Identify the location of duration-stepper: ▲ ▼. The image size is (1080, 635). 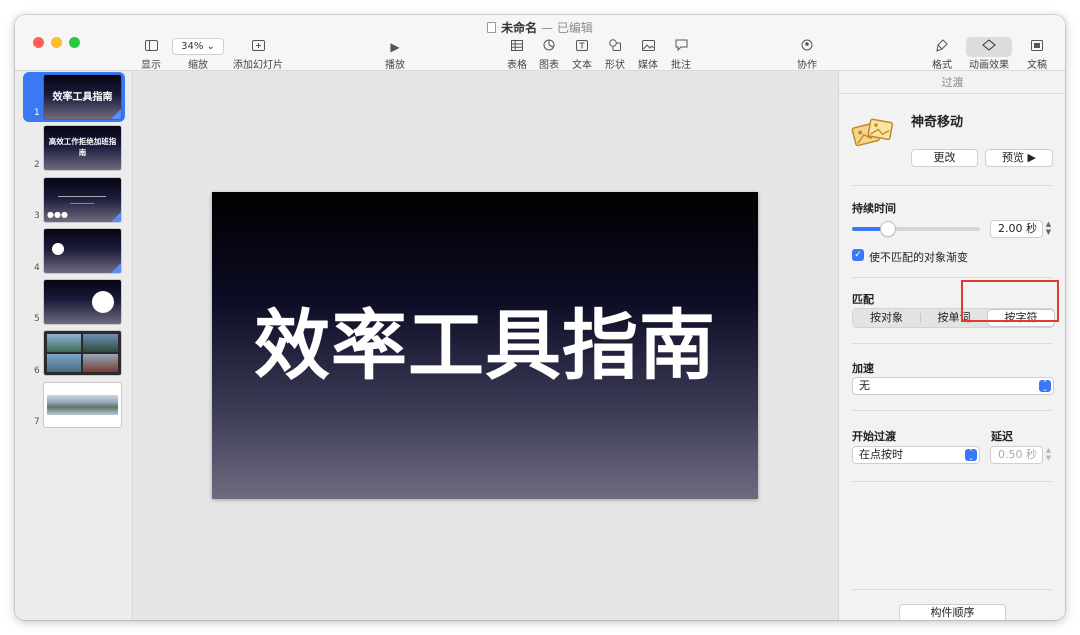
(1048, 229).